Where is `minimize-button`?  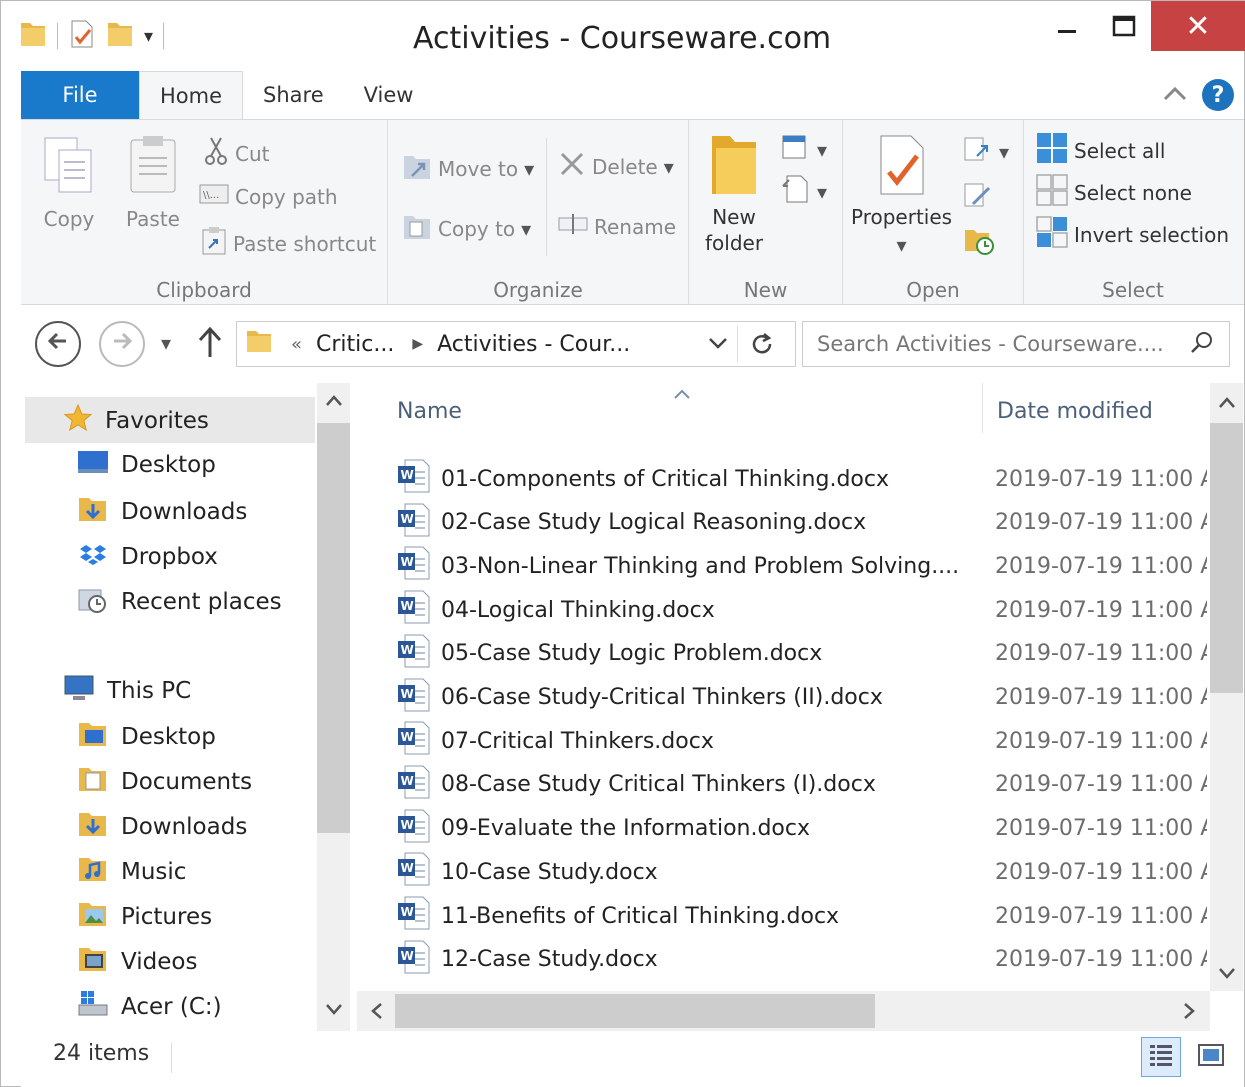
minimize-button is located at coordinates (1067, 26).